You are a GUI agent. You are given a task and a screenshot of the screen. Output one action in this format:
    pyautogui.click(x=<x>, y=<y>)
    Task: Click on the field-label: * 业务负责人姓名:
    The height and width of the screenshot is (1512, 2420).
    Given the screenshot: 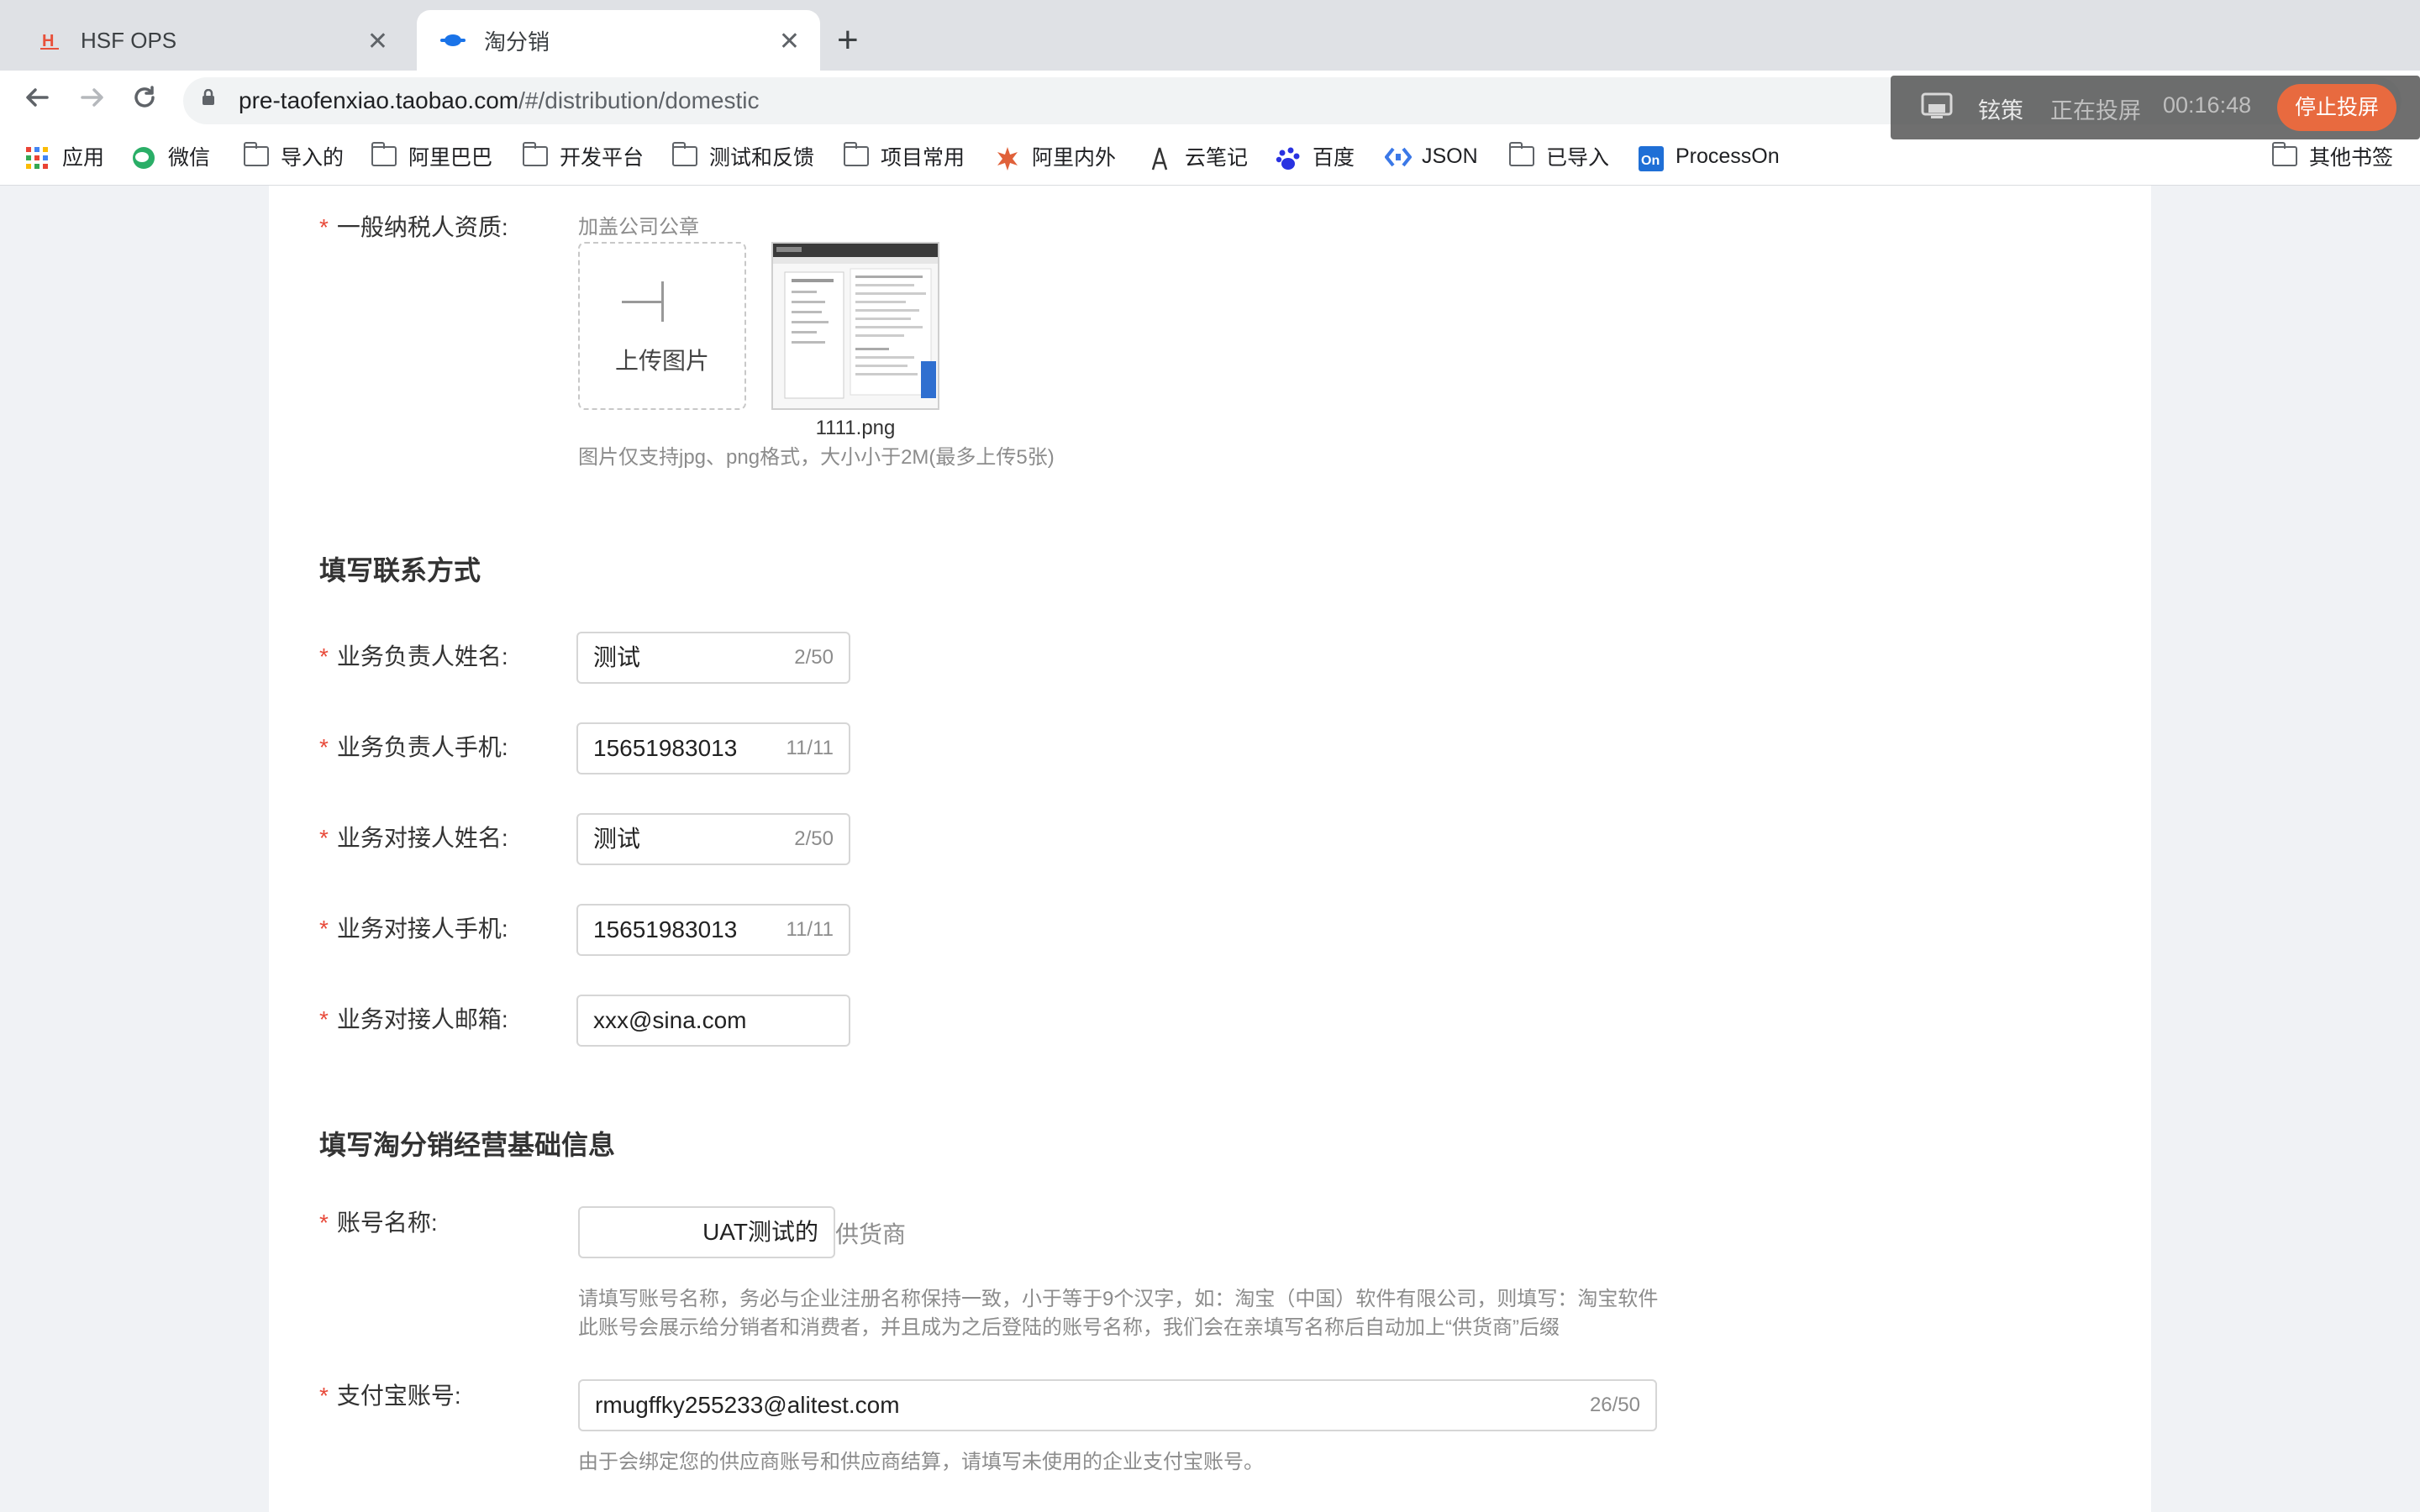 What is the action you would take?
    pyautogui.click(x=413, y=657)
    